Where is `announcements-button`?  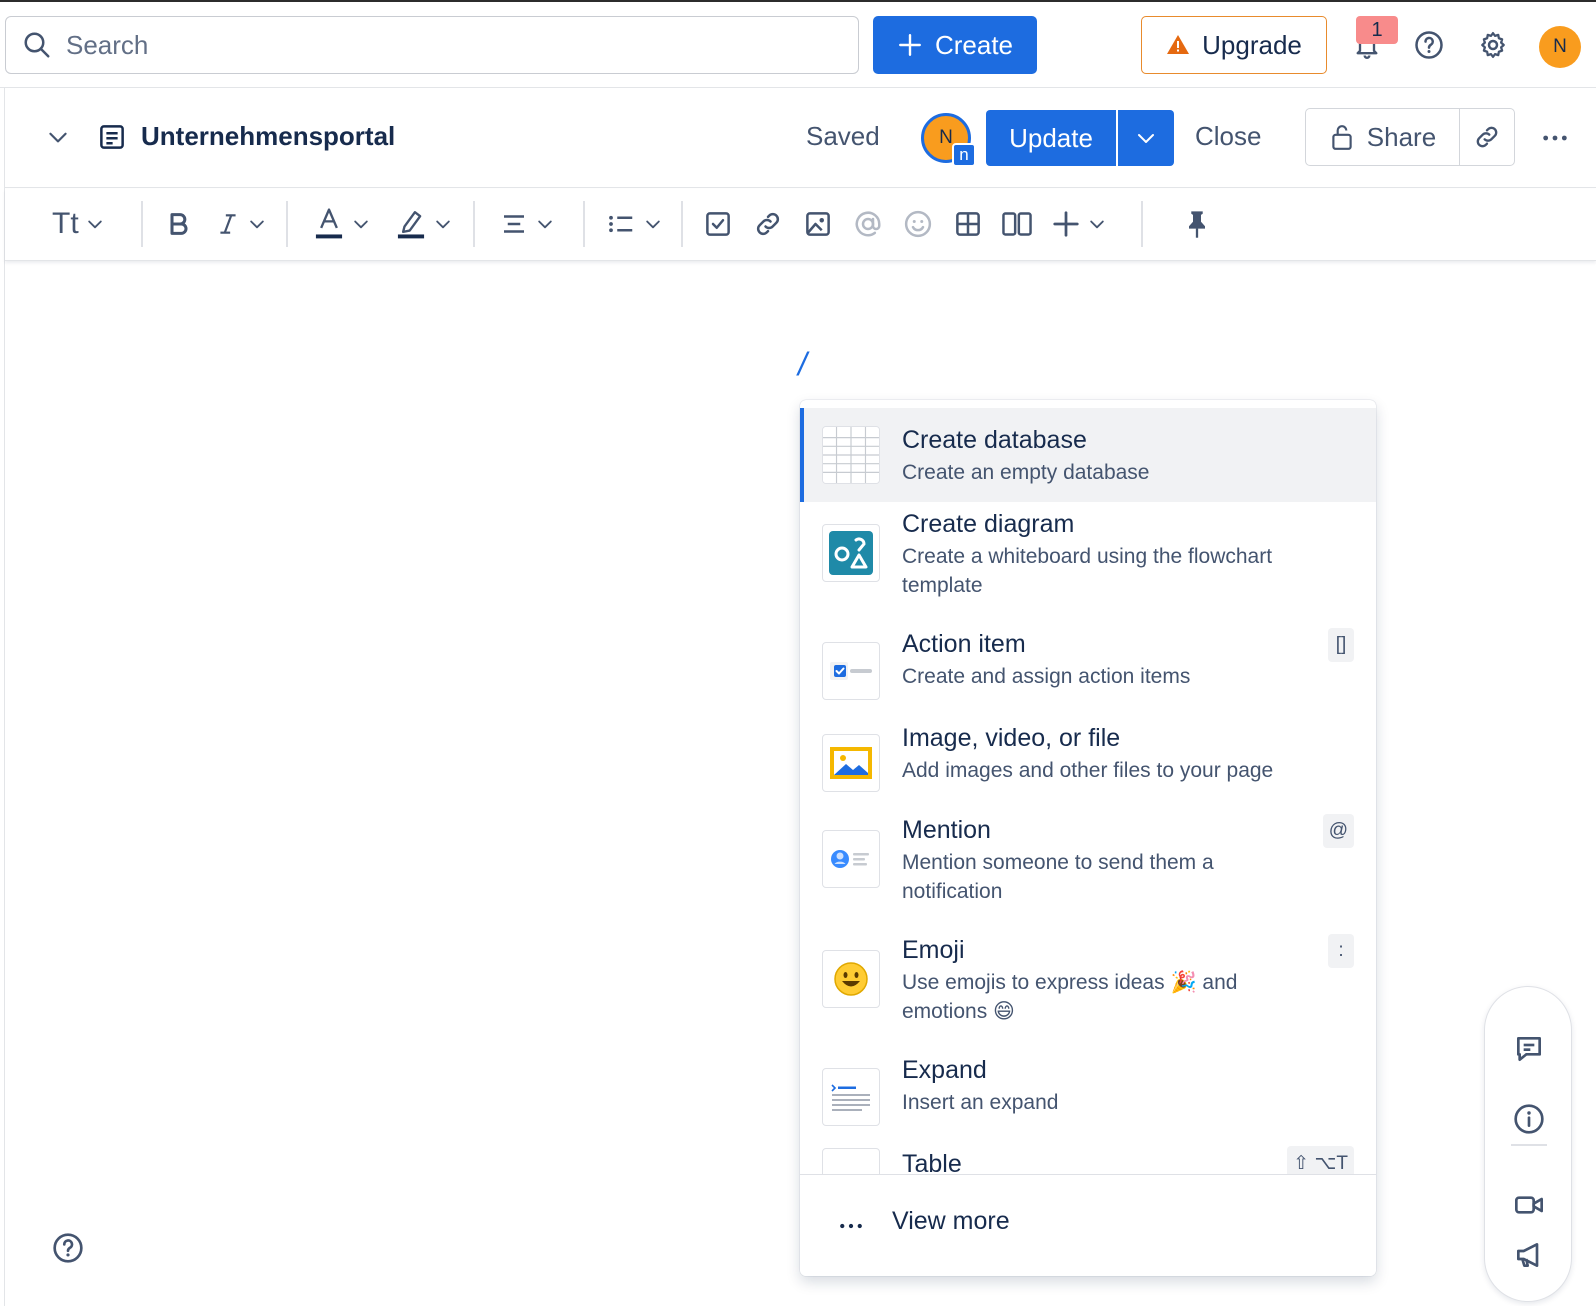 announcements-button is located at coordinates (1529, 1255).